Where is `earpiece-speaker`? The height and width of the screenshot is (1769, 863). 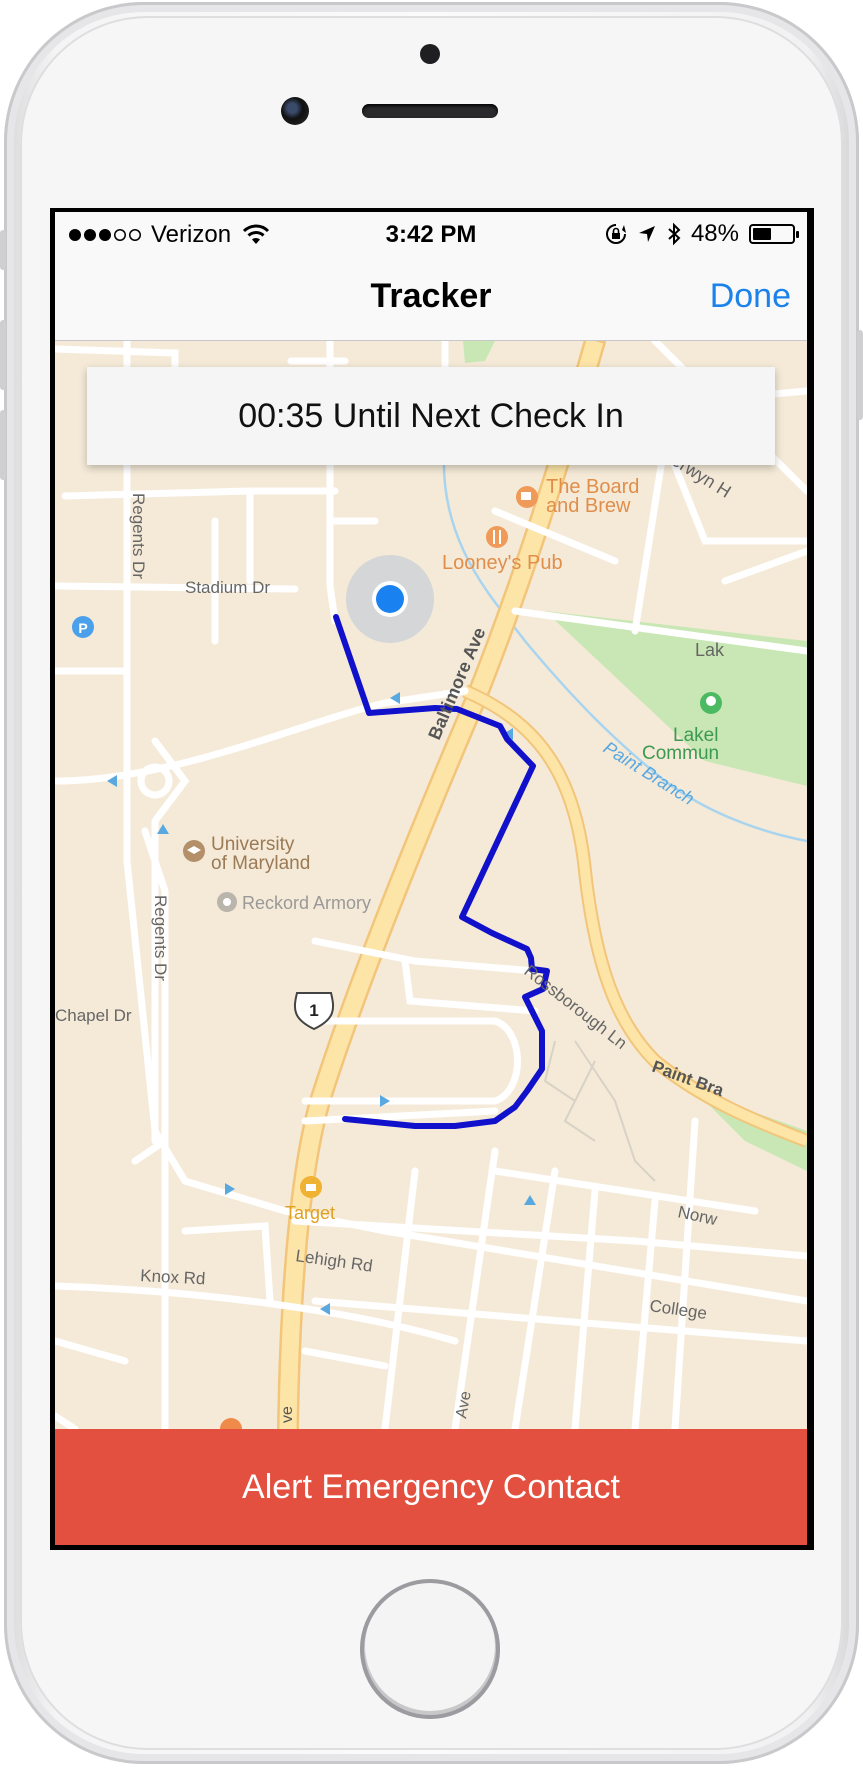 earpiece-speaker is located at coordinates (430, 111).